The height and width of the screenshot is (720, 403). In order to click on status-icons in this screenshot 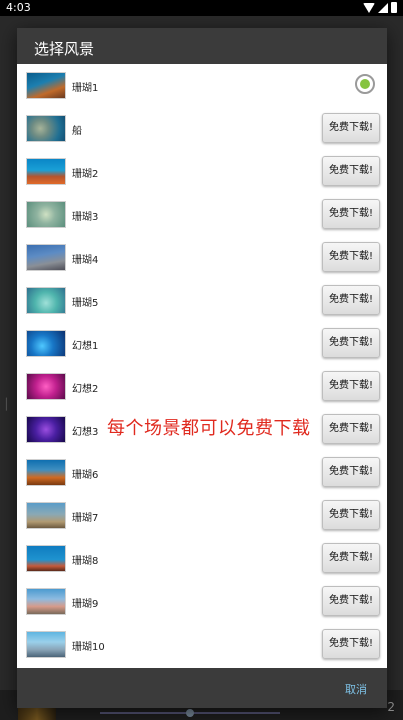, I will do `click(380, 7)`.